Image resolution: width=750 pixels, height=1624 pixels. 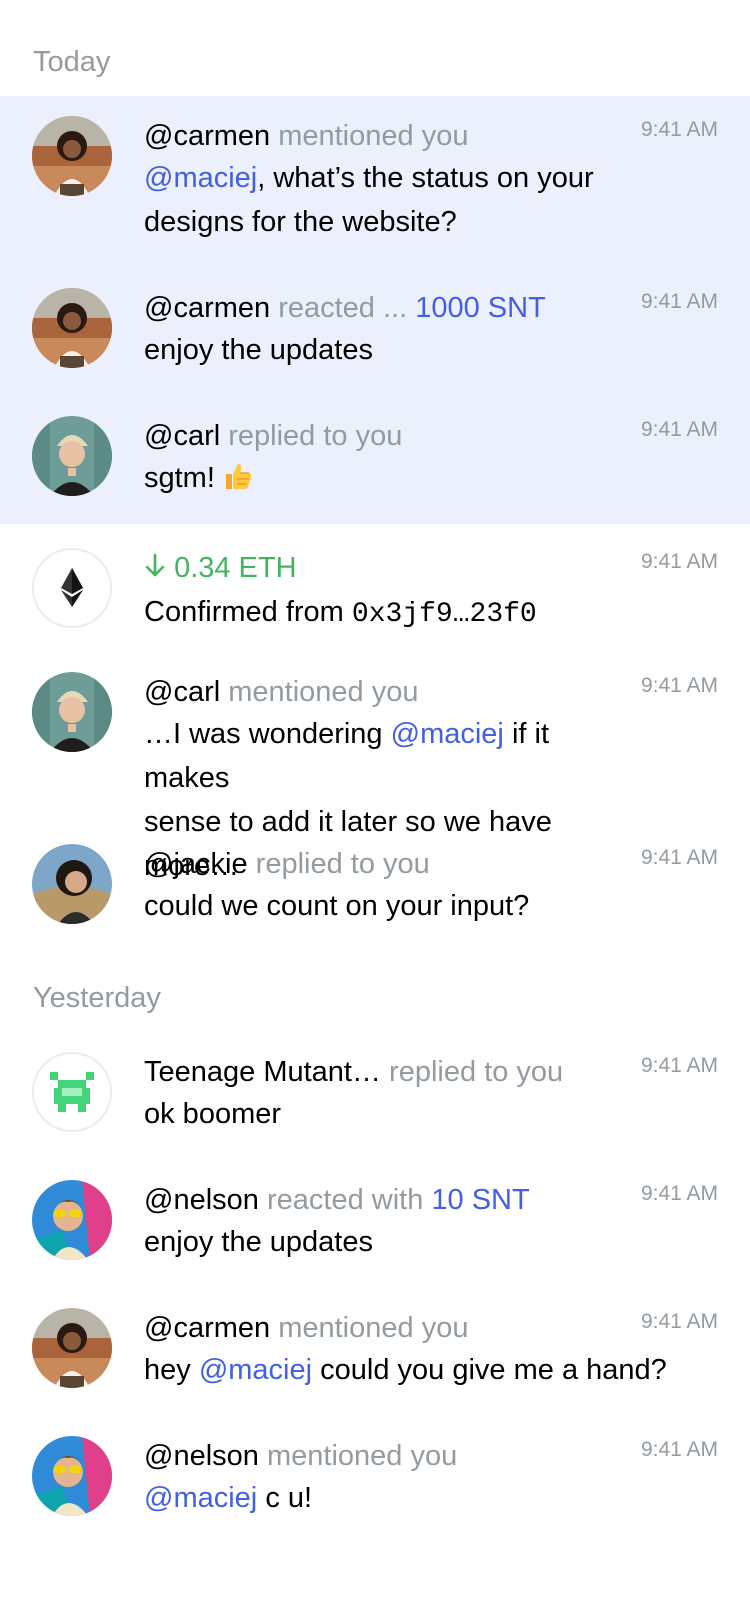 What do you see at coordinates (425, 178) in the screenshot?
I see `message-text: , what’s the status on your` at bounding box center [425, 178].